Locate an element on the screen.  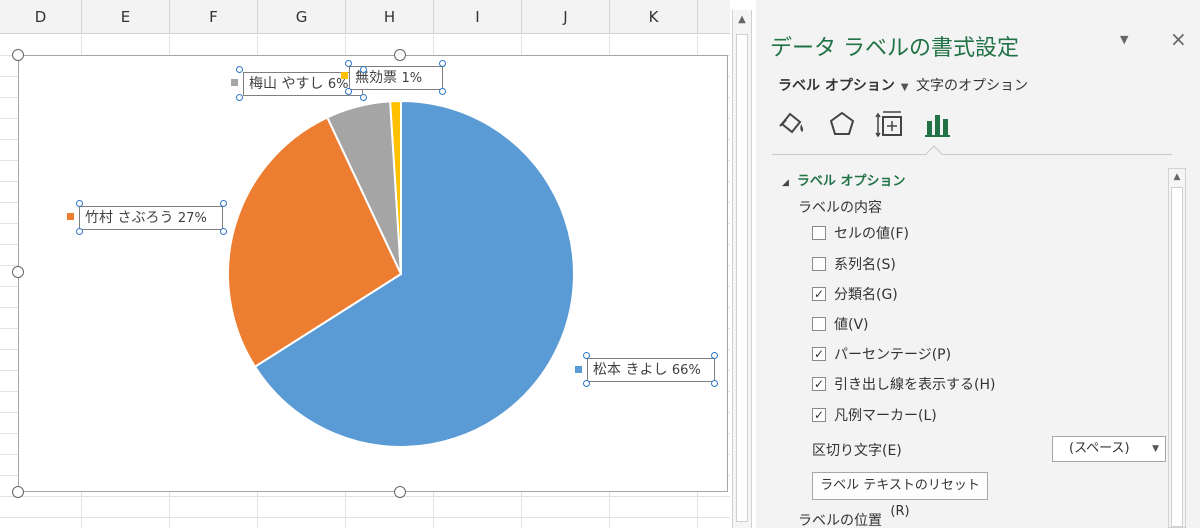
section-label-options: ◢ ラベル オプション is located at coordinates (843, 179).